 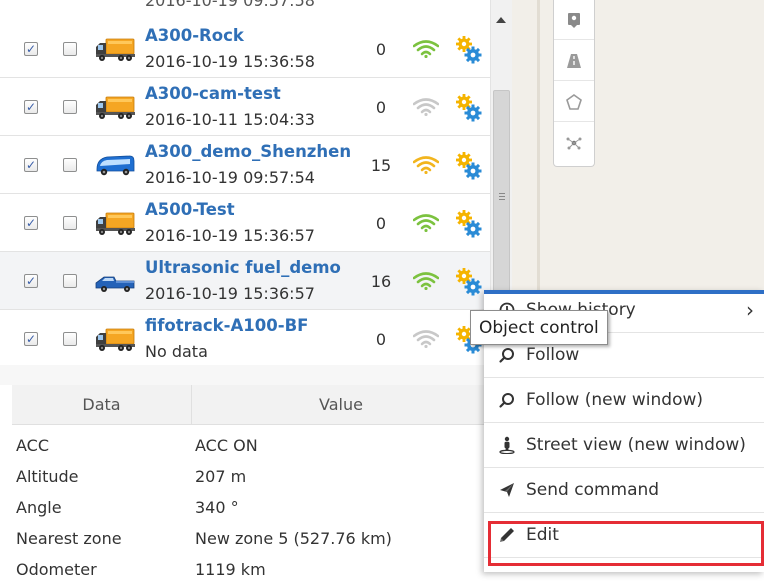 What do you see at coordinates (230, 5) in the screenshot?
I see `partially-visible-timestamp: 2016-10-19 09:57:58` at bounding box center [230, 5].